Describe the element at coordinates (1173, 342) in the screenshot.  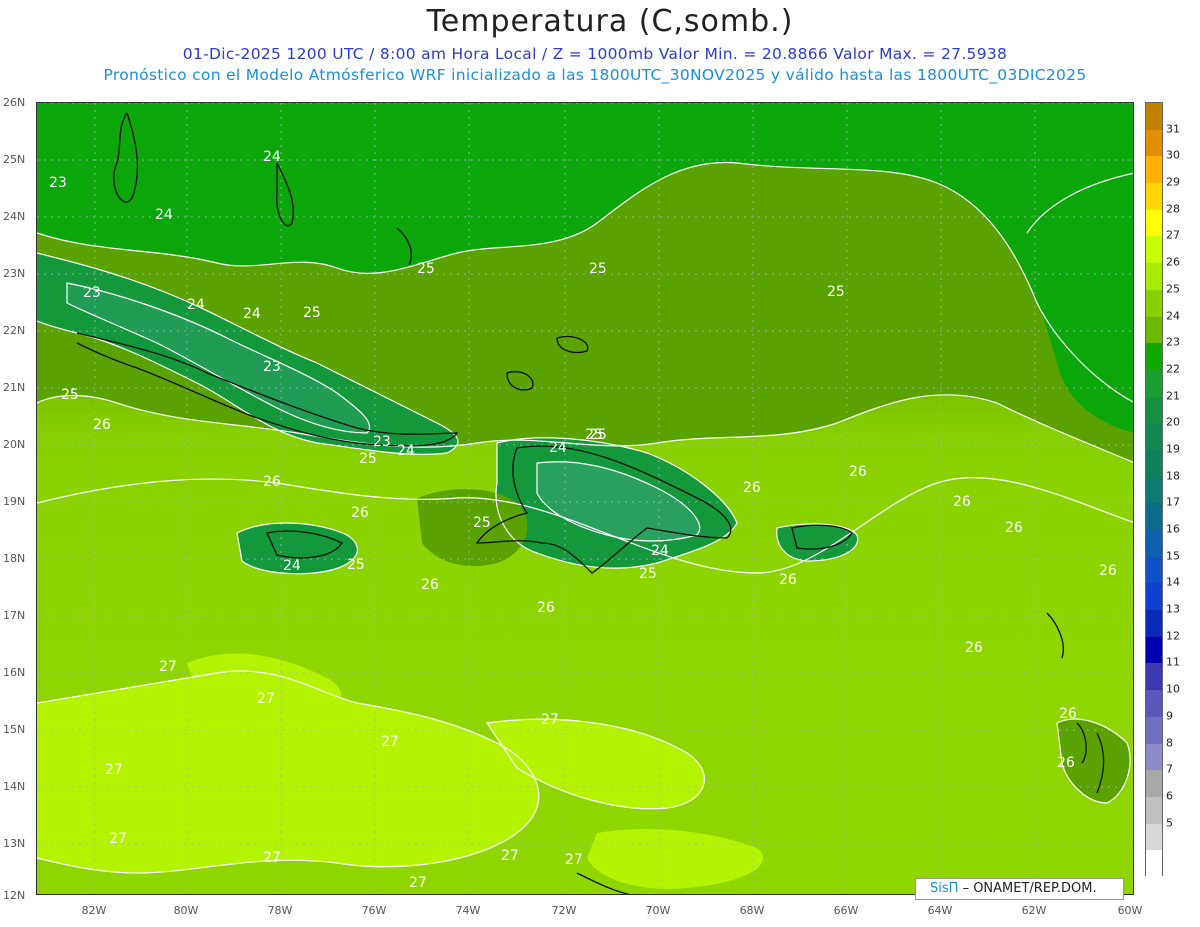
I see `colorbar-label: 23` at that location.